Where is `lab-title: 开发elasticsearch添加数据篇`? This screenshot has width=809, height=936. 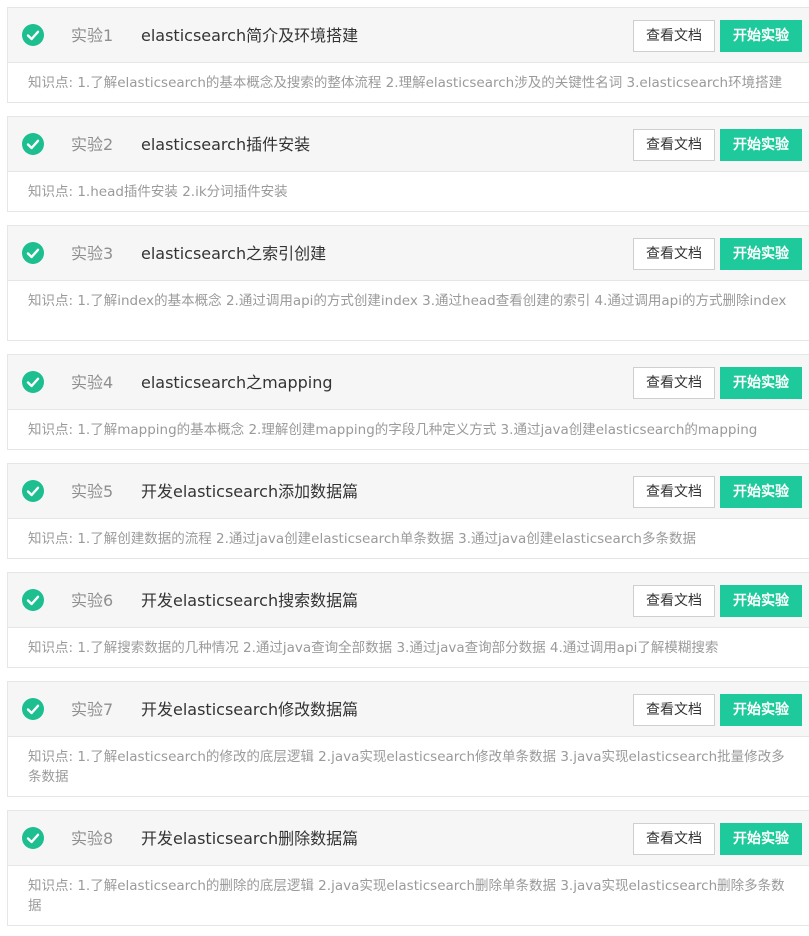 lab-title: 开发elasticsearch添加数据篇 is located at coordinates (250, 491).